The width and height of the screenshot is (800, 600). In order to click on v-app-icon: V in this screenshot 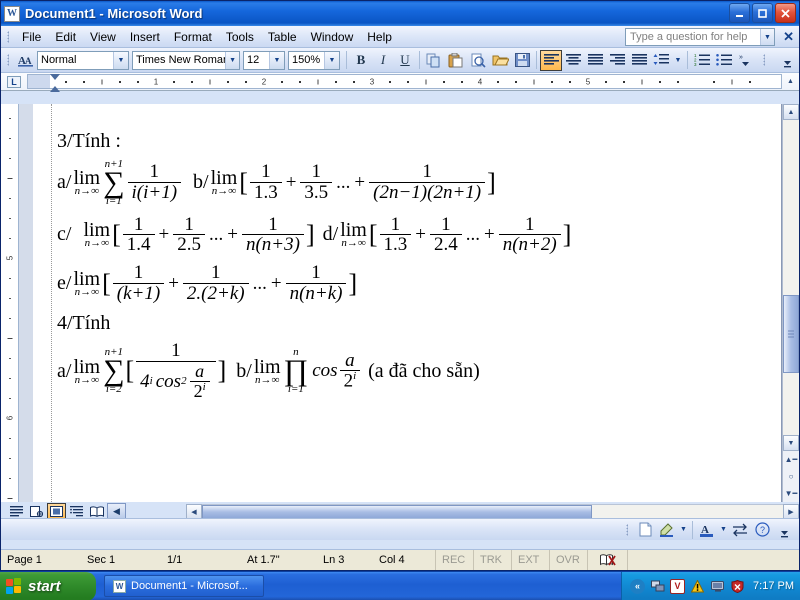, I will do `click(678, 586)`.